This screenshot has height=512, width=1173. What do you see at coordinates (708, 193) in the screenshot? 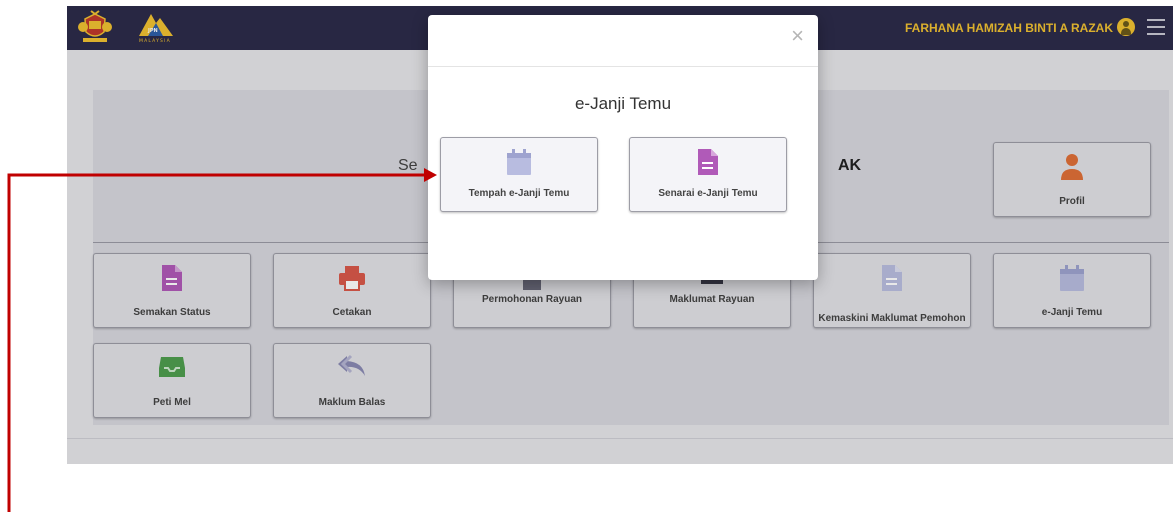
I see `button-label: Senarai e-Janji Temu` at bounding box center [708, 193].